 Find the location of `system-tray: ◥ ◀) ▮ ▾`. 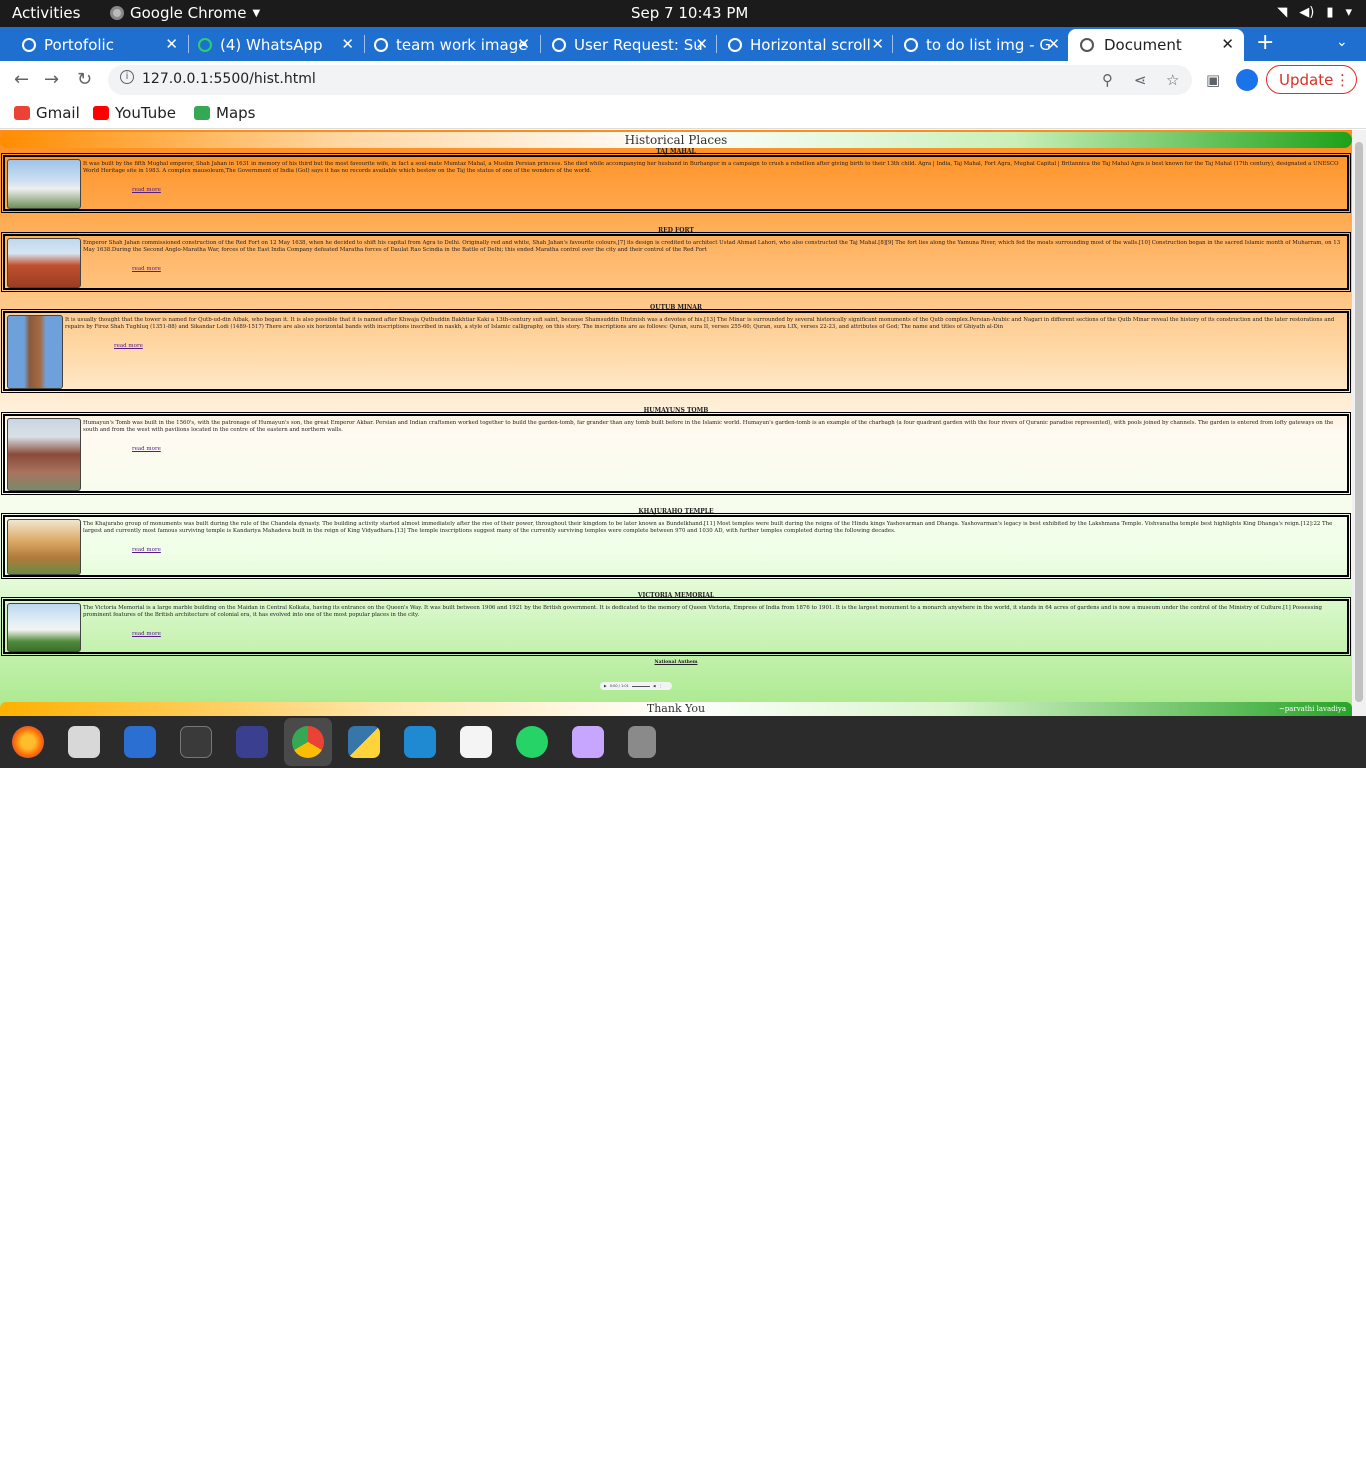

system-tray: ◥ ◀) ▮ ▾ is located at coordinates (1314, 12).